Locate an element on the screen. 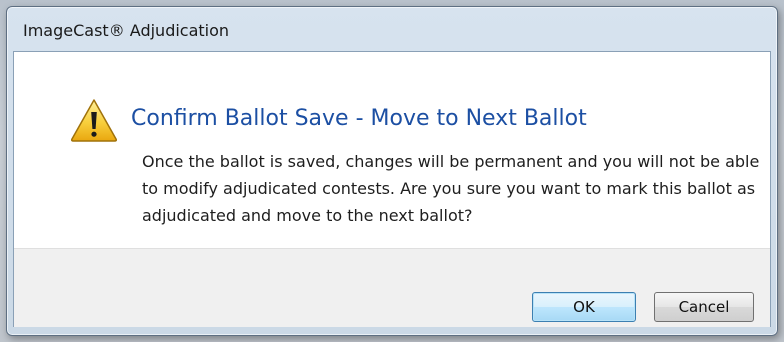  warning-icon is located at coordinates (94, 120).